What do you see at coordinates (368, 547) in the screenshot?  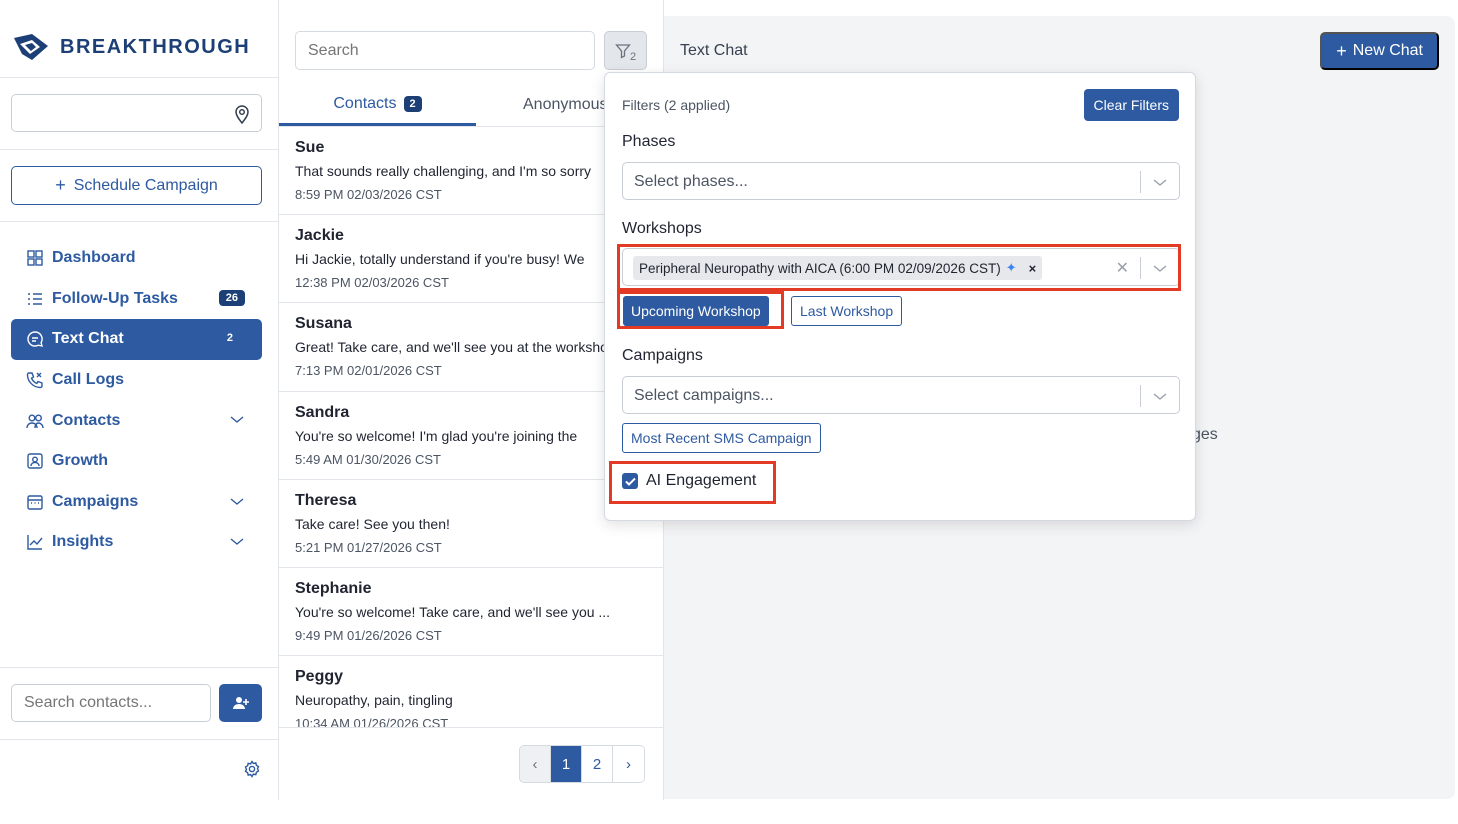 I see `message-time: 5:21 PM 01/27/2026 CST` at bounding box center [368, 547].